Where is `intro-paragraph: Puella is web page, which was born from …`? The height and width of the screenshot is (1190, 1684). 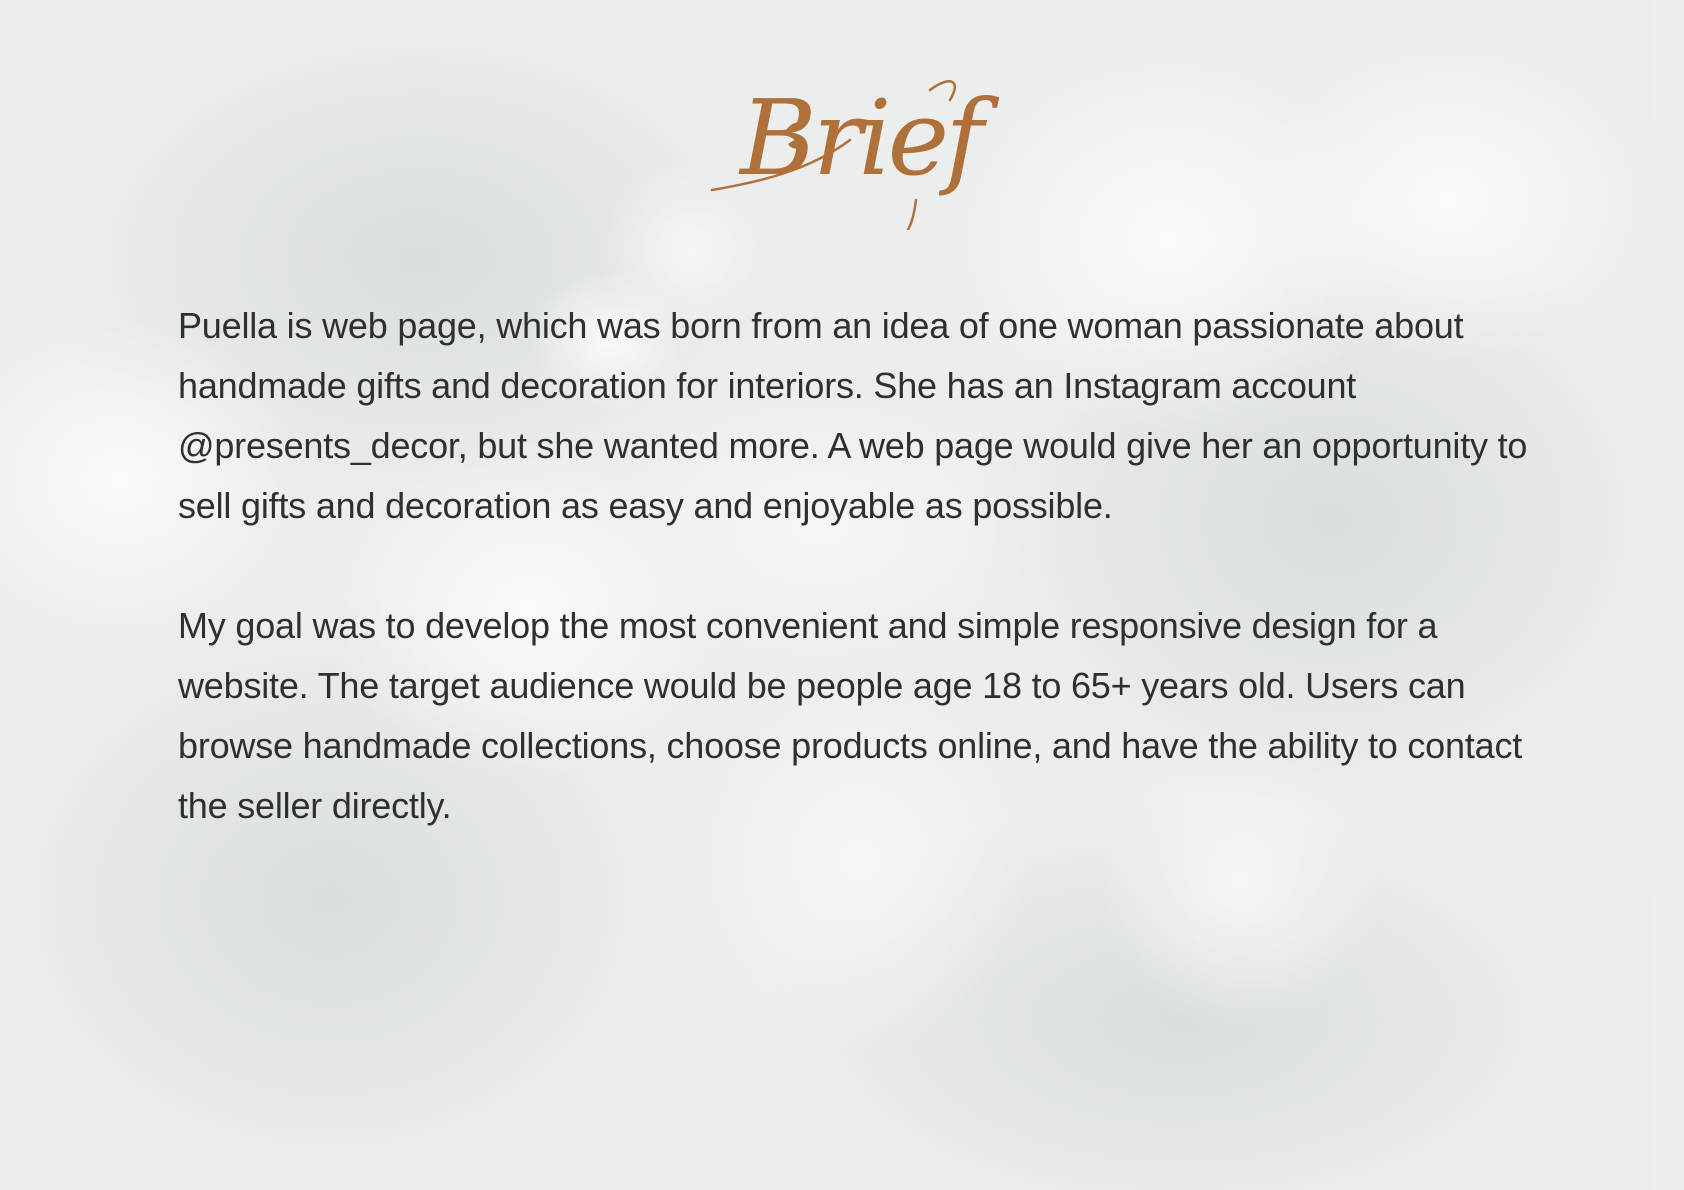 intro-paragraph: Puella is web page, which was born from … is located at coordinates (853, 415).